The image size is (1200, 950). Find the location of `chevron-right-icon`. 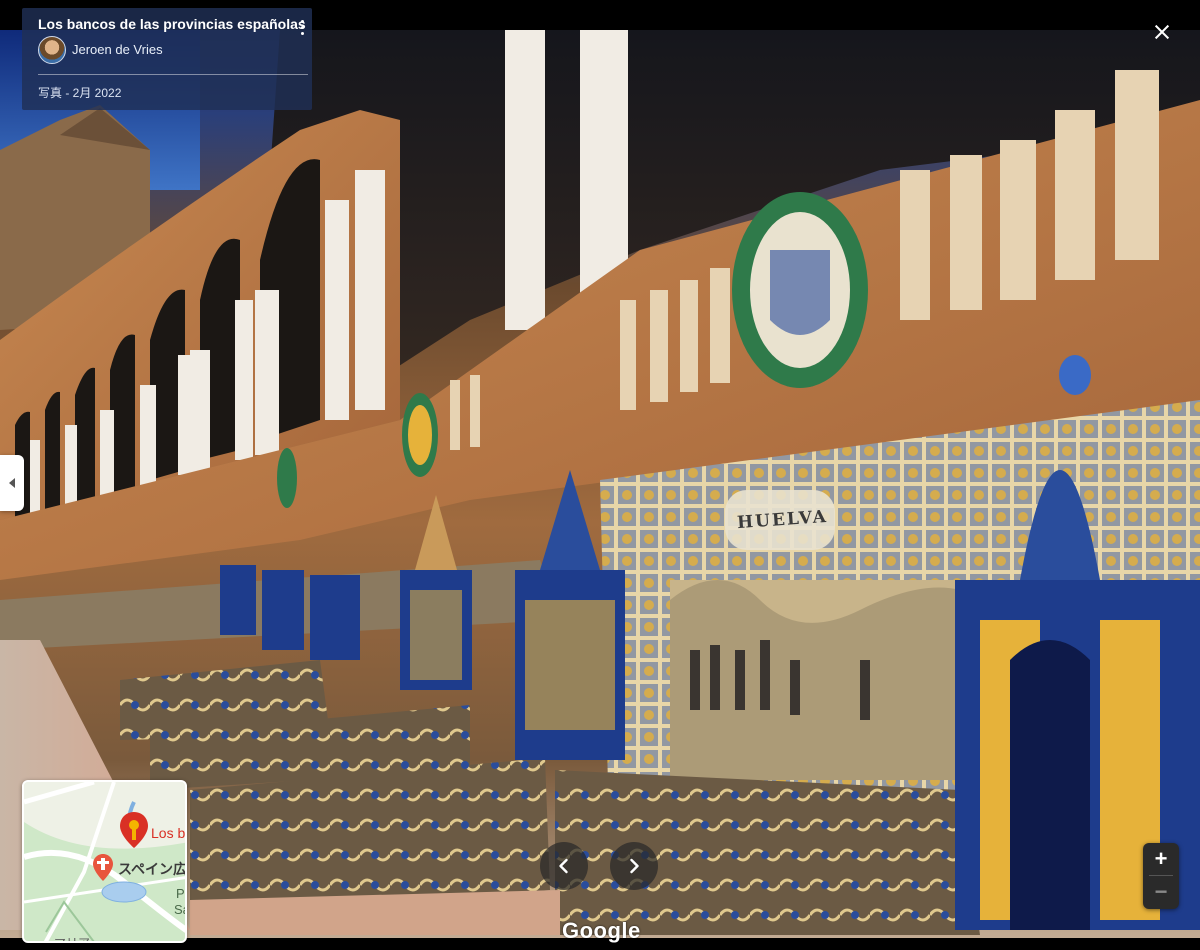

chevron-right-icon is located at coordinates (634, 866).